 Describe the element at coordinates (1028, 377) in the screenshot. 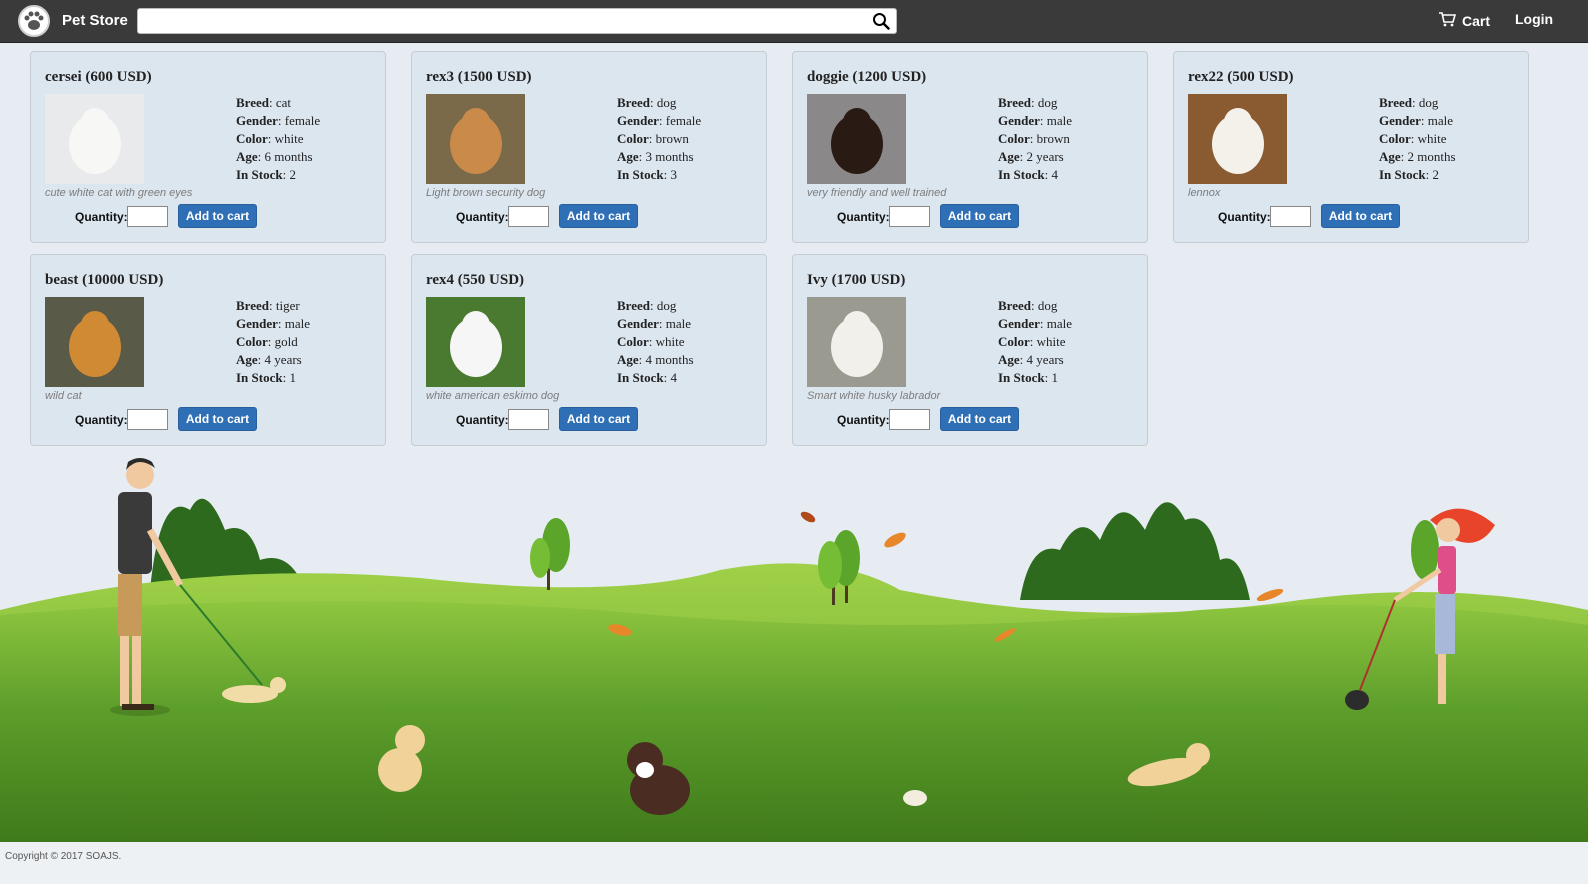

I see `stock-row: In Stock: 1` at that location.